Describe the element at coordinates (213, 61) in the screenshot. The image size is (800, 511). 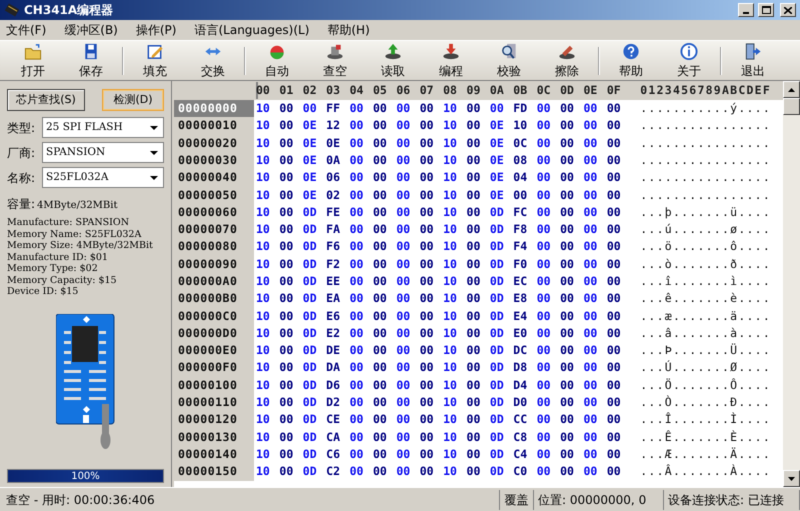
I see `toolbar-button: 交换` at that location.